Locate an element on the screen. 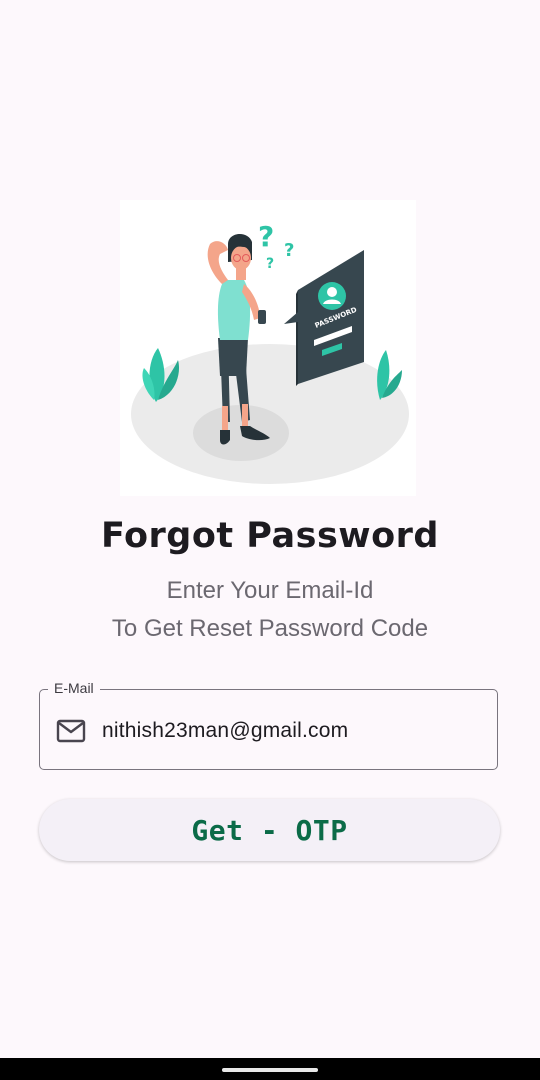 This screenshot has height=1080, width=540. home-indicator is located at coordinates (270, 1070).